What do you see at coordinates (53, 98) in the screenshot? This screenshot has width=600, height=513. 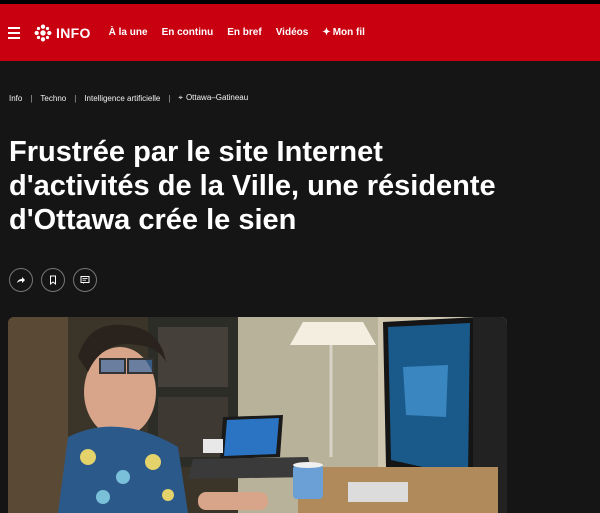 I see `breadcrumb-item-techno: Techno` at bounding box center [53, 98].